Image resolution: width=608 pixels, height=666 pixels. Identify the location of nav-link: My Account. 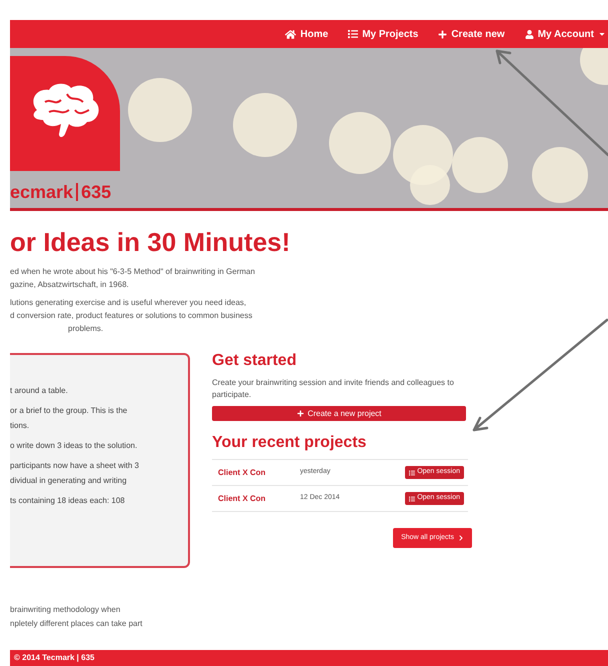
(565, 34).